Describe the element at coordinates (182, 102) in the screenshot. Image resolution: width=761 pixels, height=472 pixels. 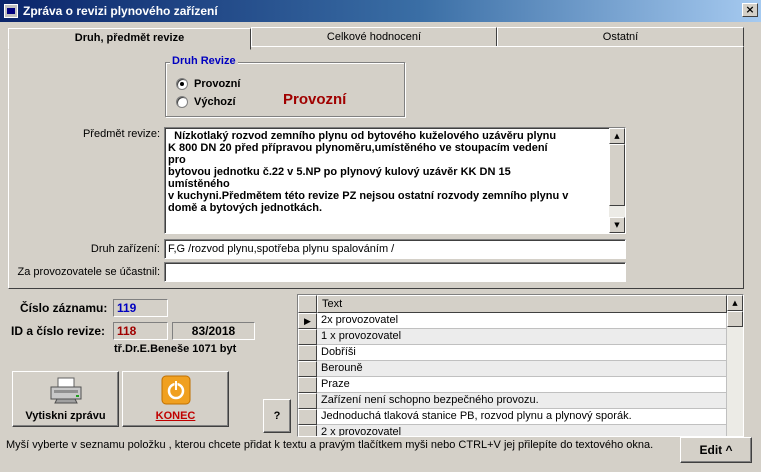
I see `radio-unchecked-icon` at that location.